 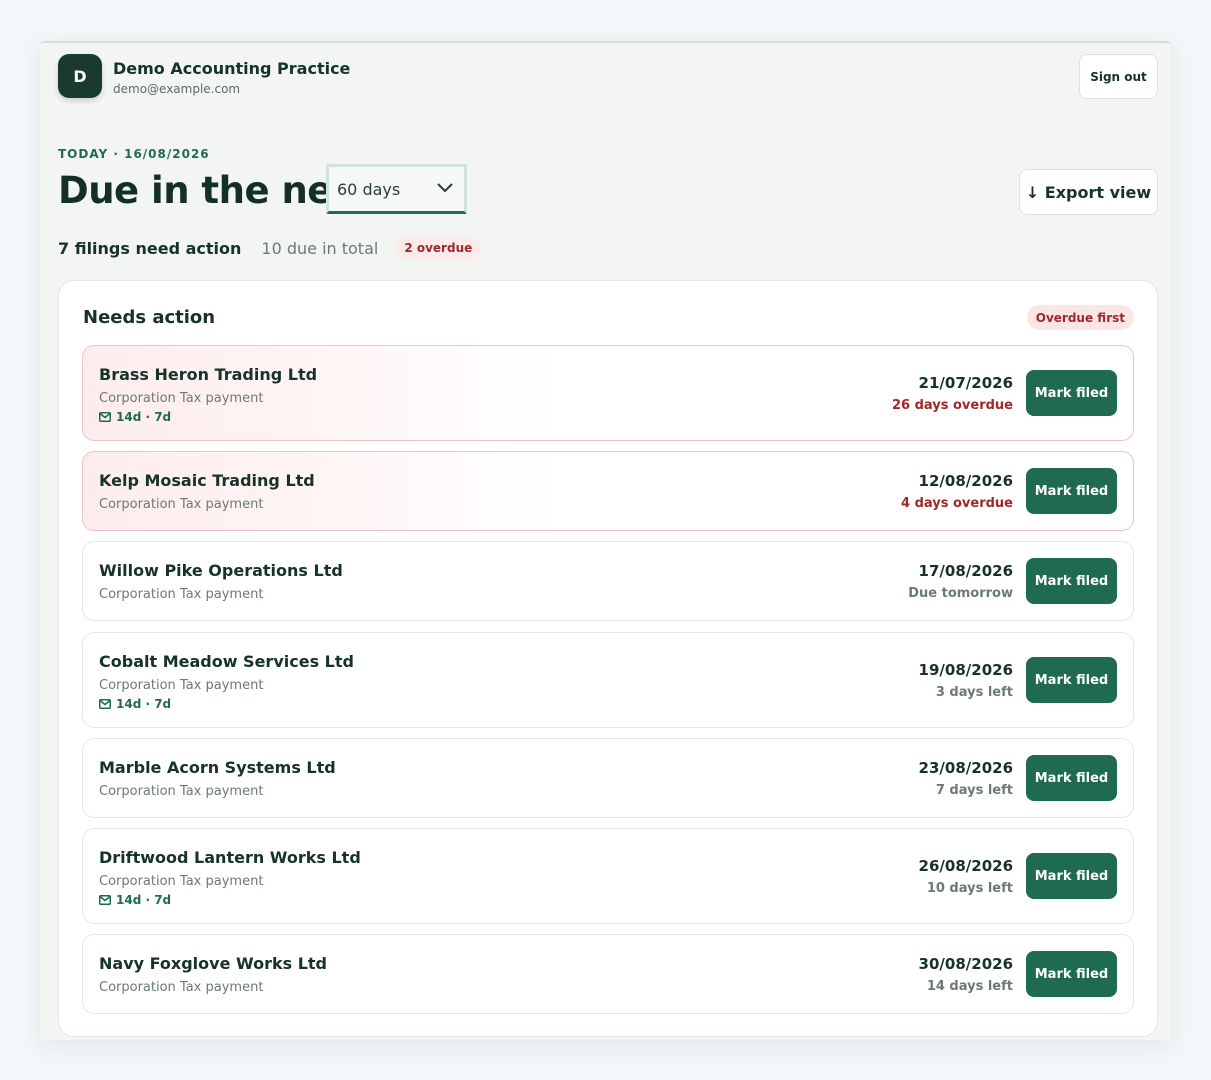 I want to click on due-date: 30/08/2026, so click(x=965, y=964).